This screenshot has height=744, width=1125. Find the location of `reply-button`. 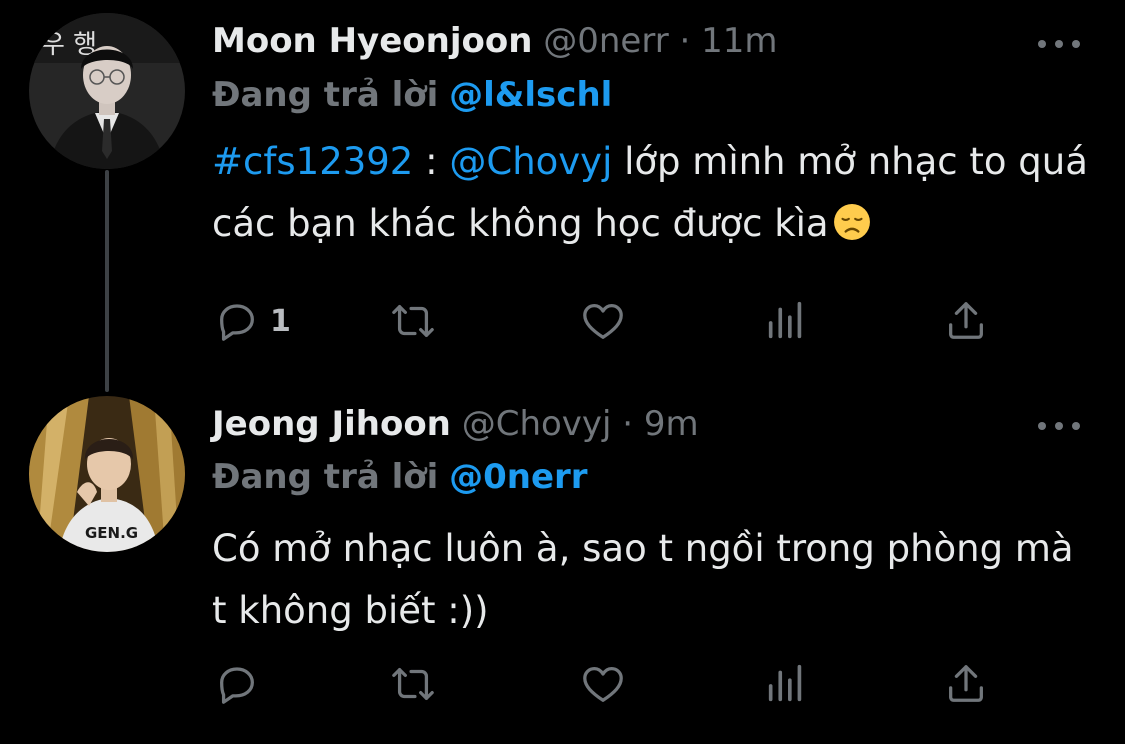

reply-button is located at coordinates (242, 684).